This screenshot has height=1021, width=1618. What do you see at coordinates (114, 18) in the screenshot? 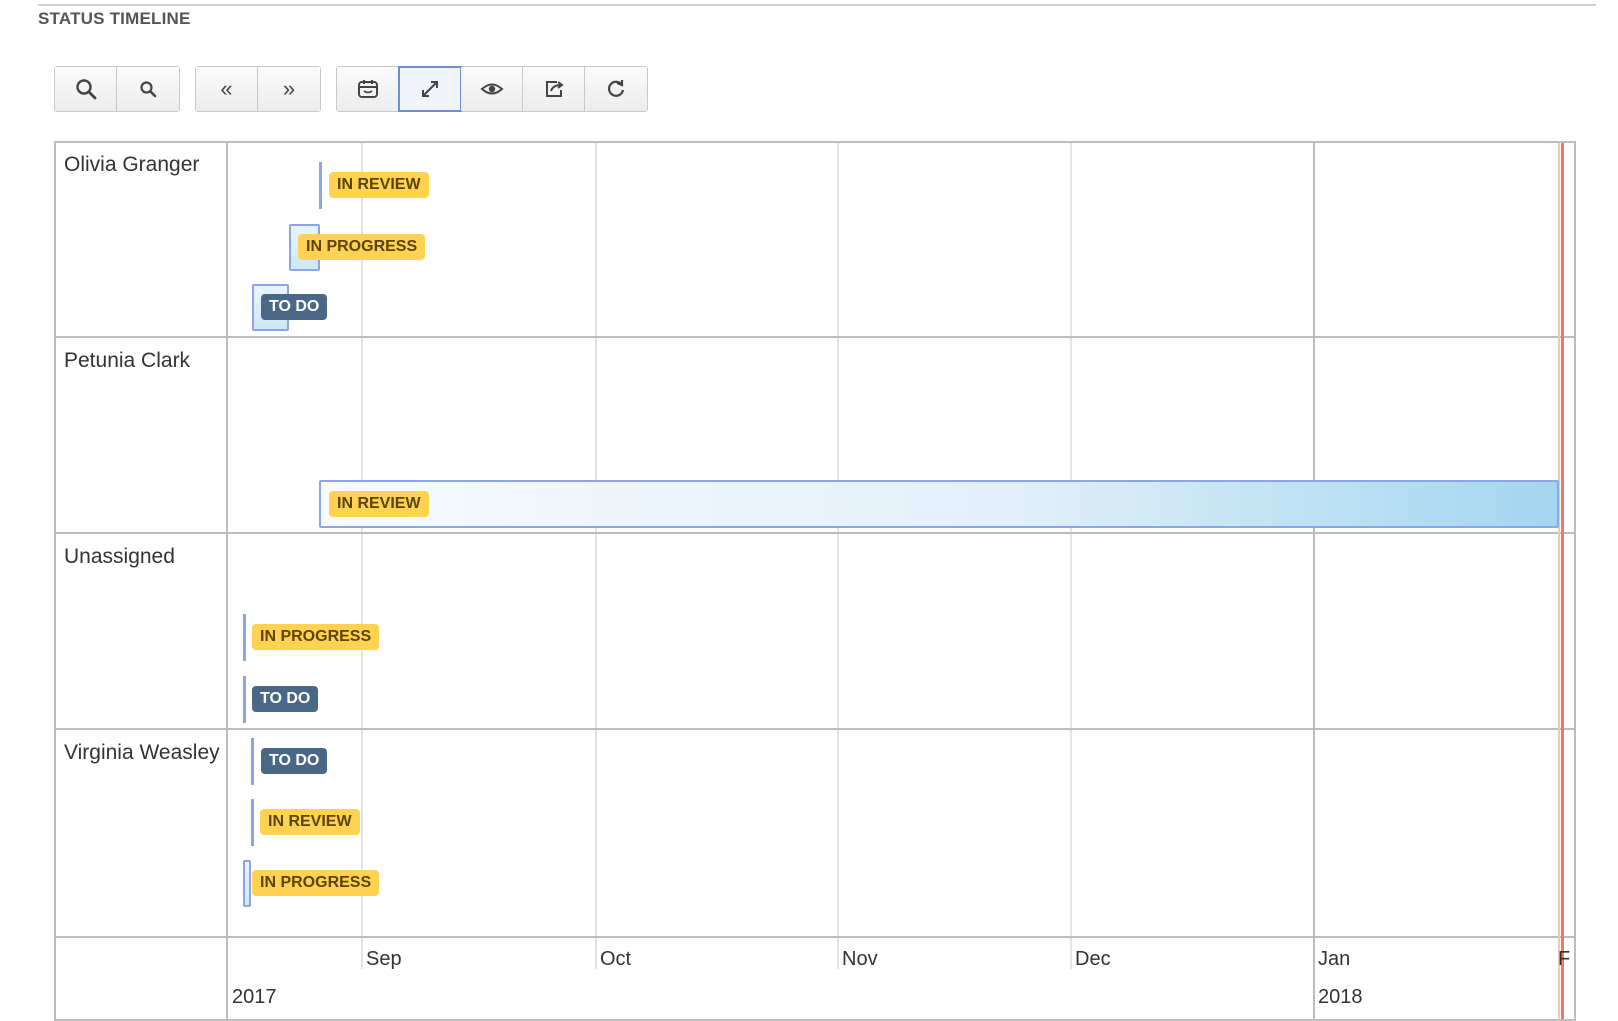
I see `section-title: STATUS TIMELINE` at bounding box center [114, 18].